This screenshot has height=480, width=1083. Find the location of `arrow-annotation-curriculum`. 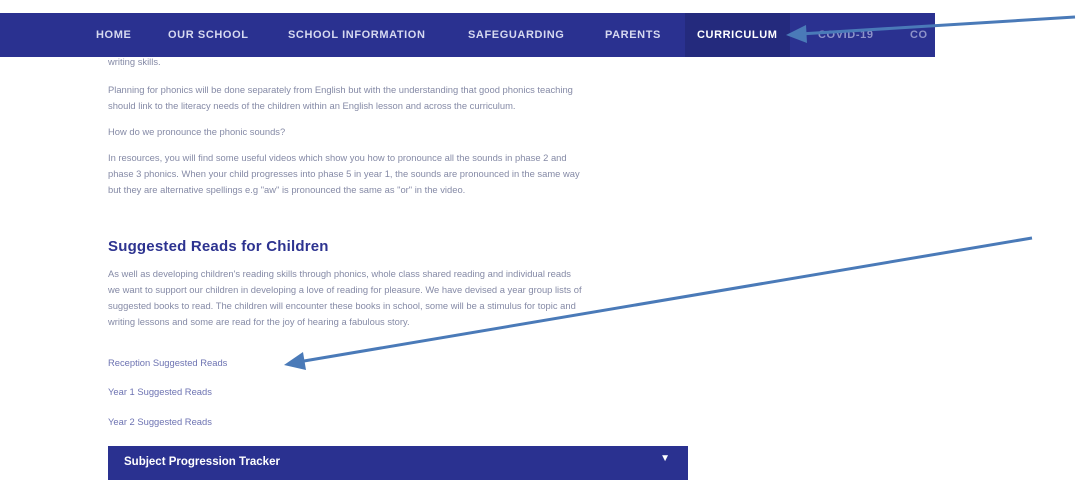

arrow-annotation-curriculum is located at coordinates (931, 29).